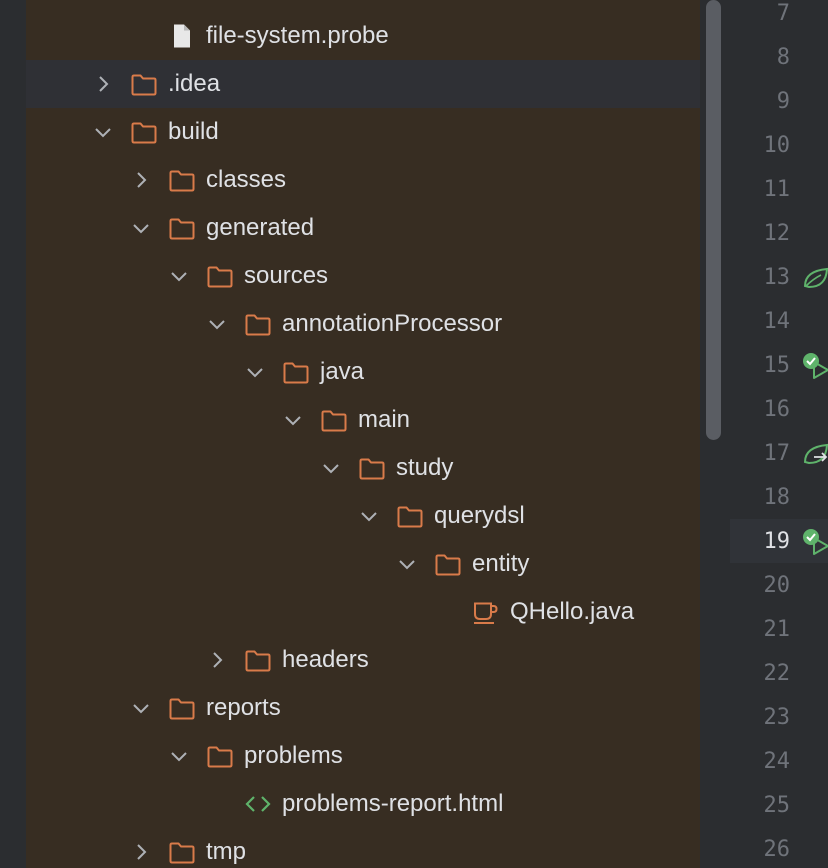  What do you see at coordinates (363, 276) in the screenshot?
I see `tree-row: sources` at bounding box center [363, 276].